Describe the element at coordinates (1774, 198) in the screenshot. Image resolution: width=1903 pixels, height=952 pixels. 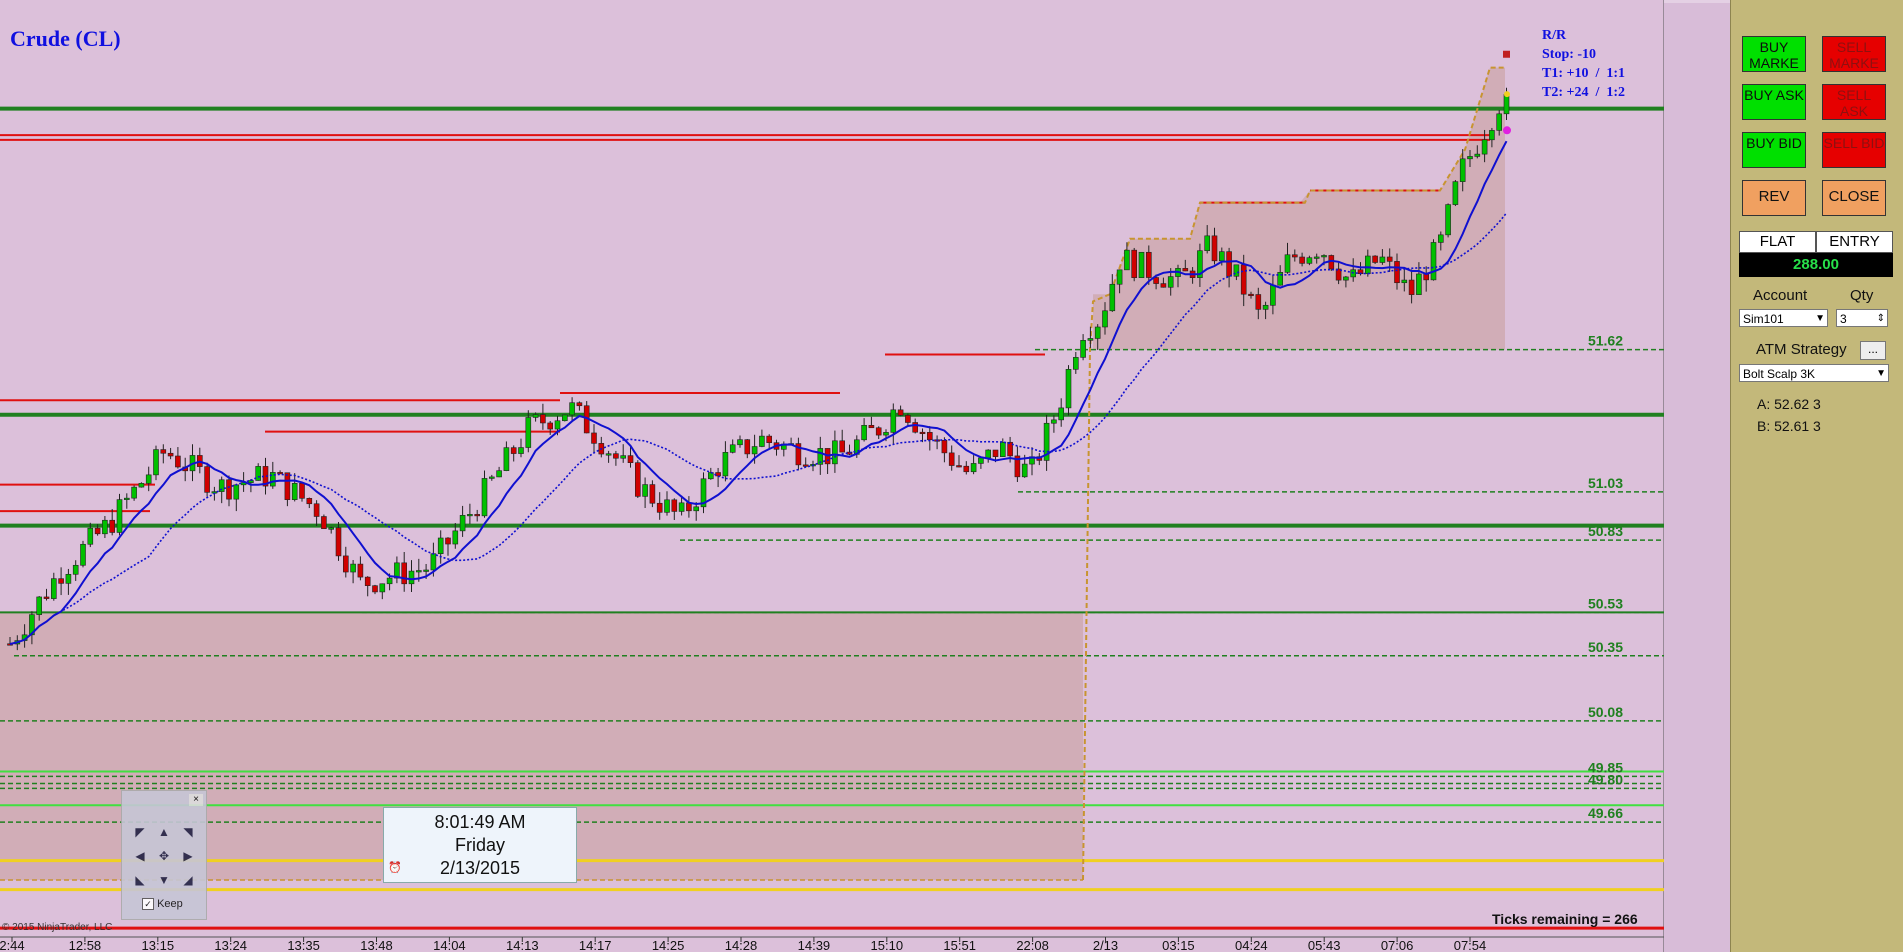
I see `reverse-button: REV` at that location.